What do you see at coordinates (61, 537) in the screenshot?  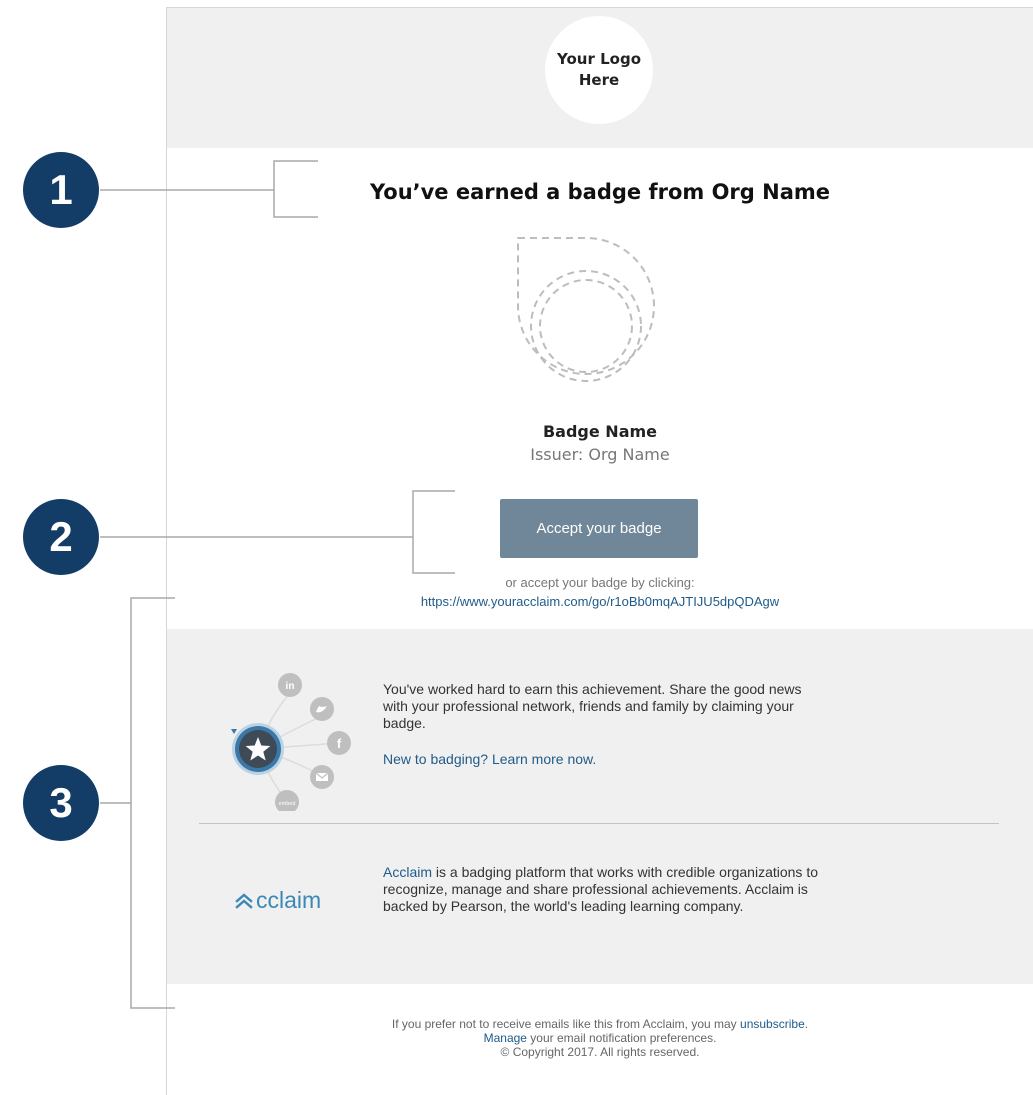 I see `callout-2: 2` at bounding box center [61, 537].